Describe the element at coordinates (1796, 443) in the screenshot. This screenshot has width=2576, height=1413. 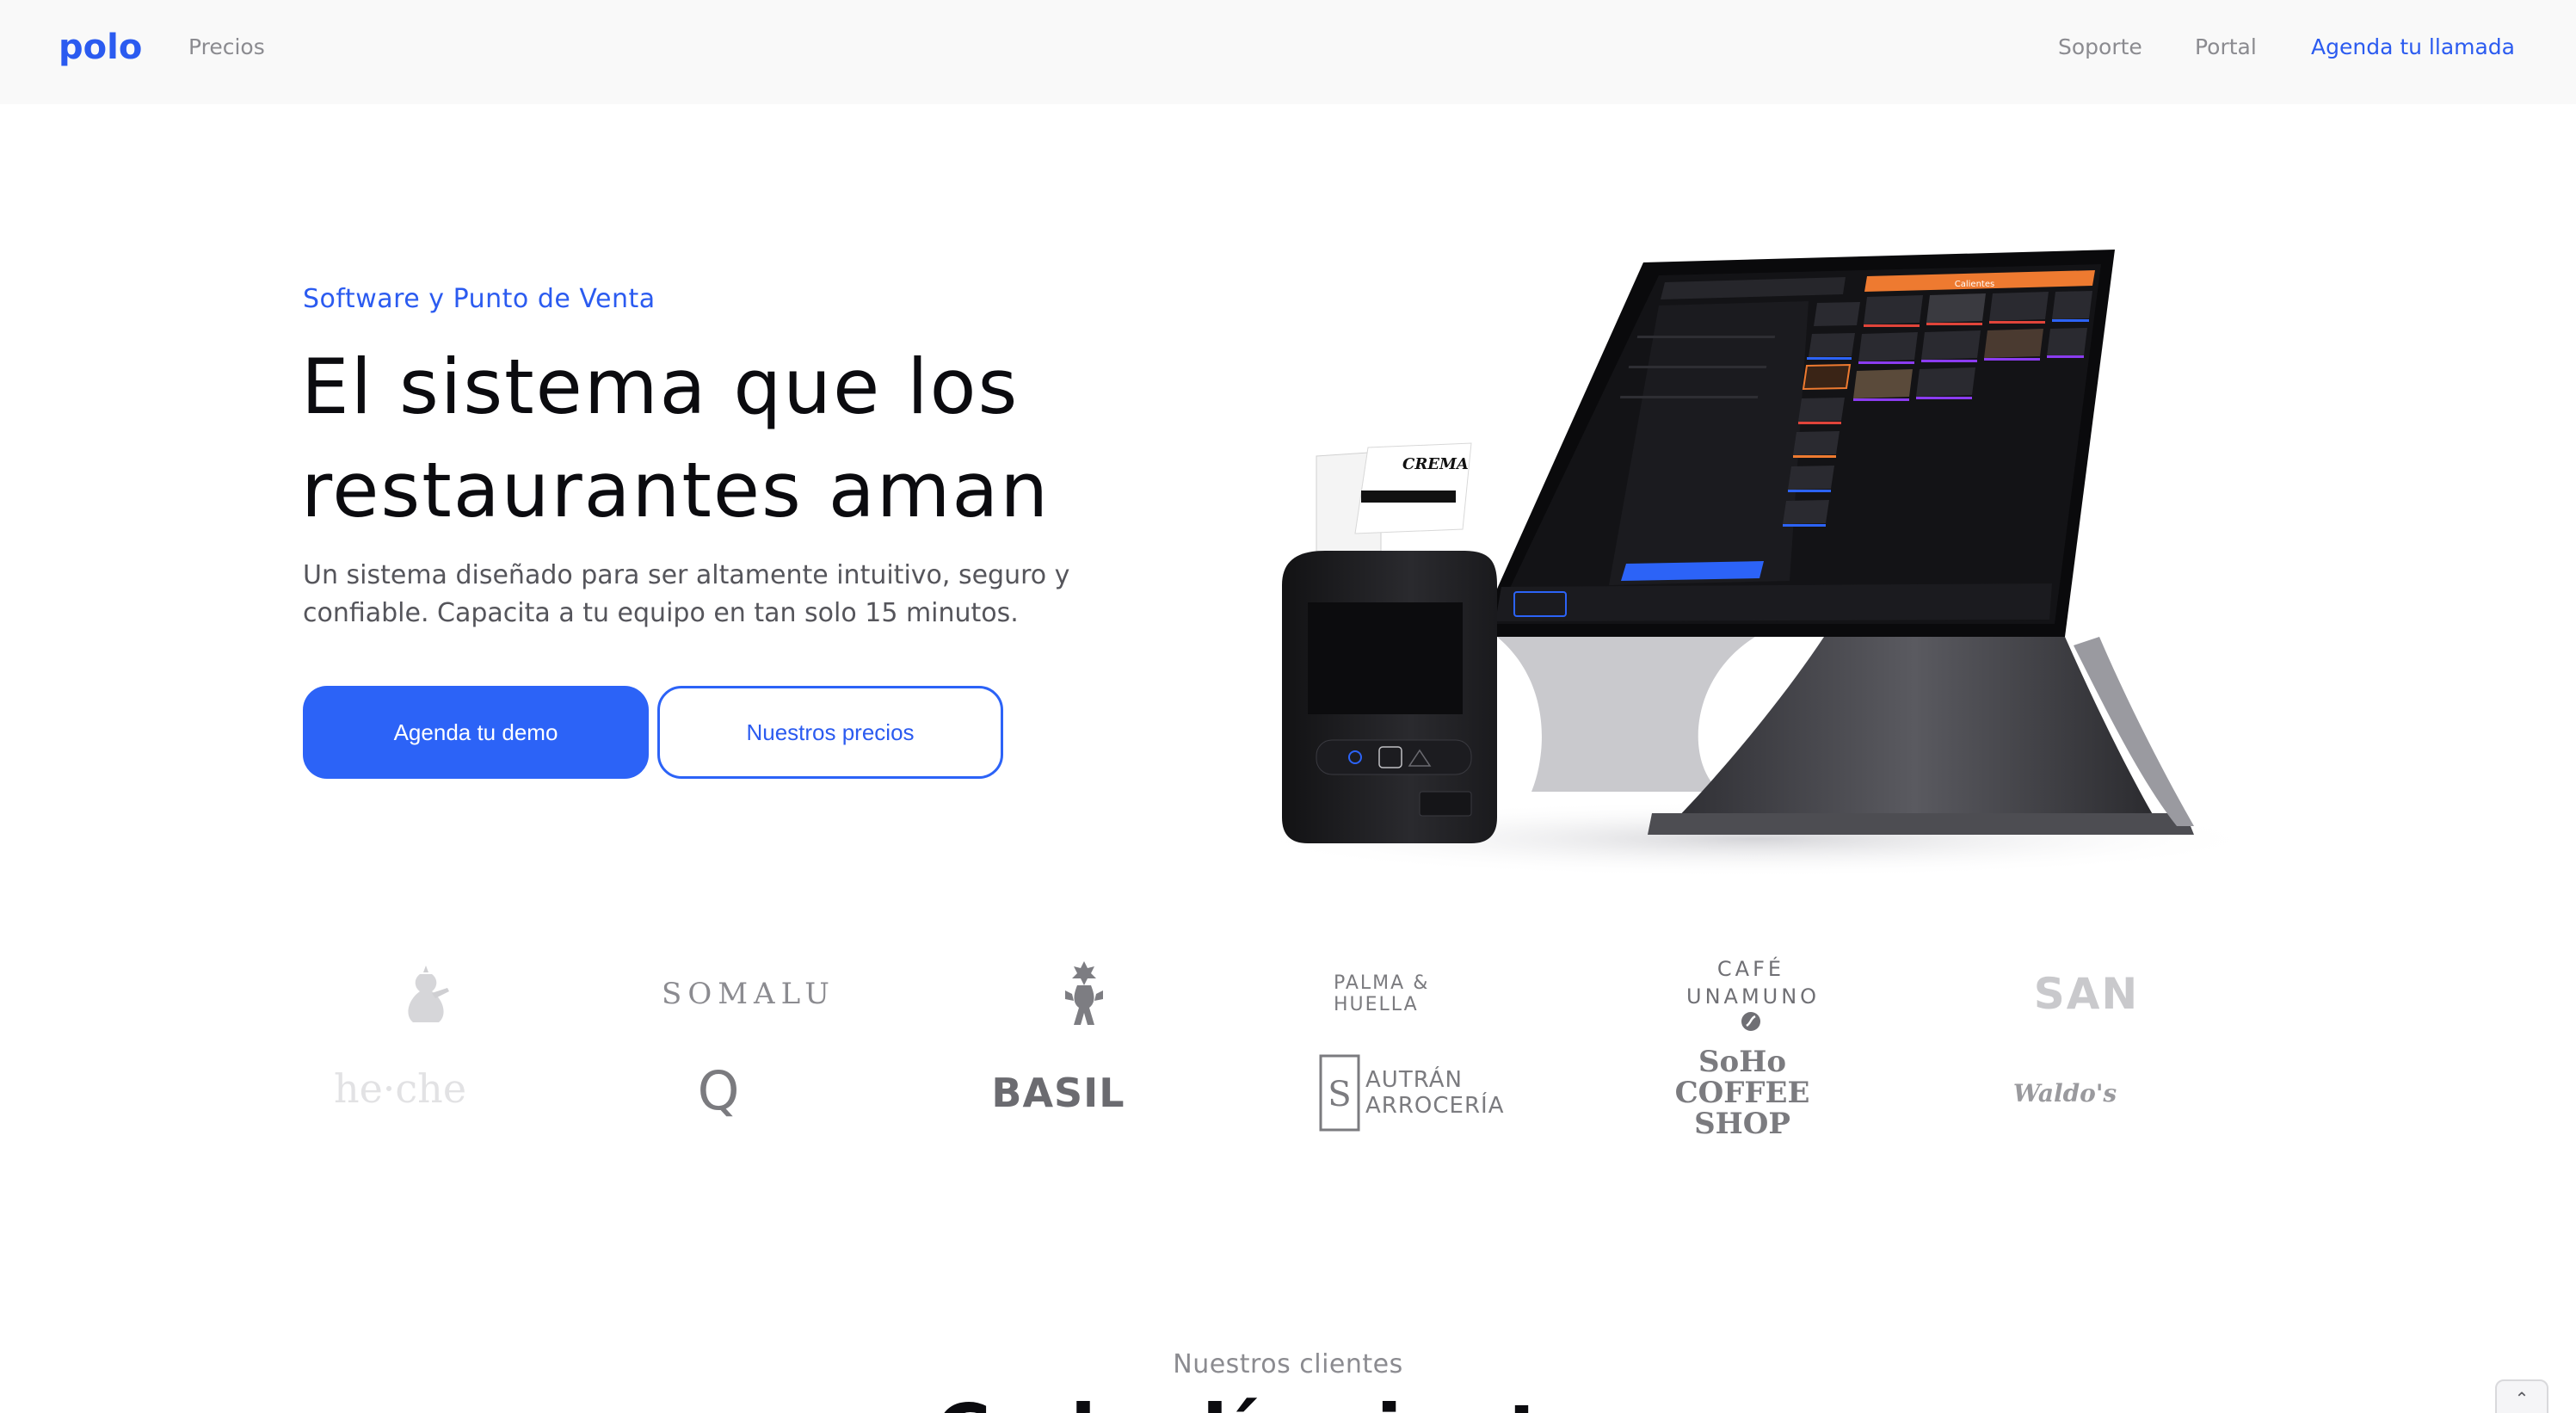
I see `terminal-screen: Calientes` at that location.